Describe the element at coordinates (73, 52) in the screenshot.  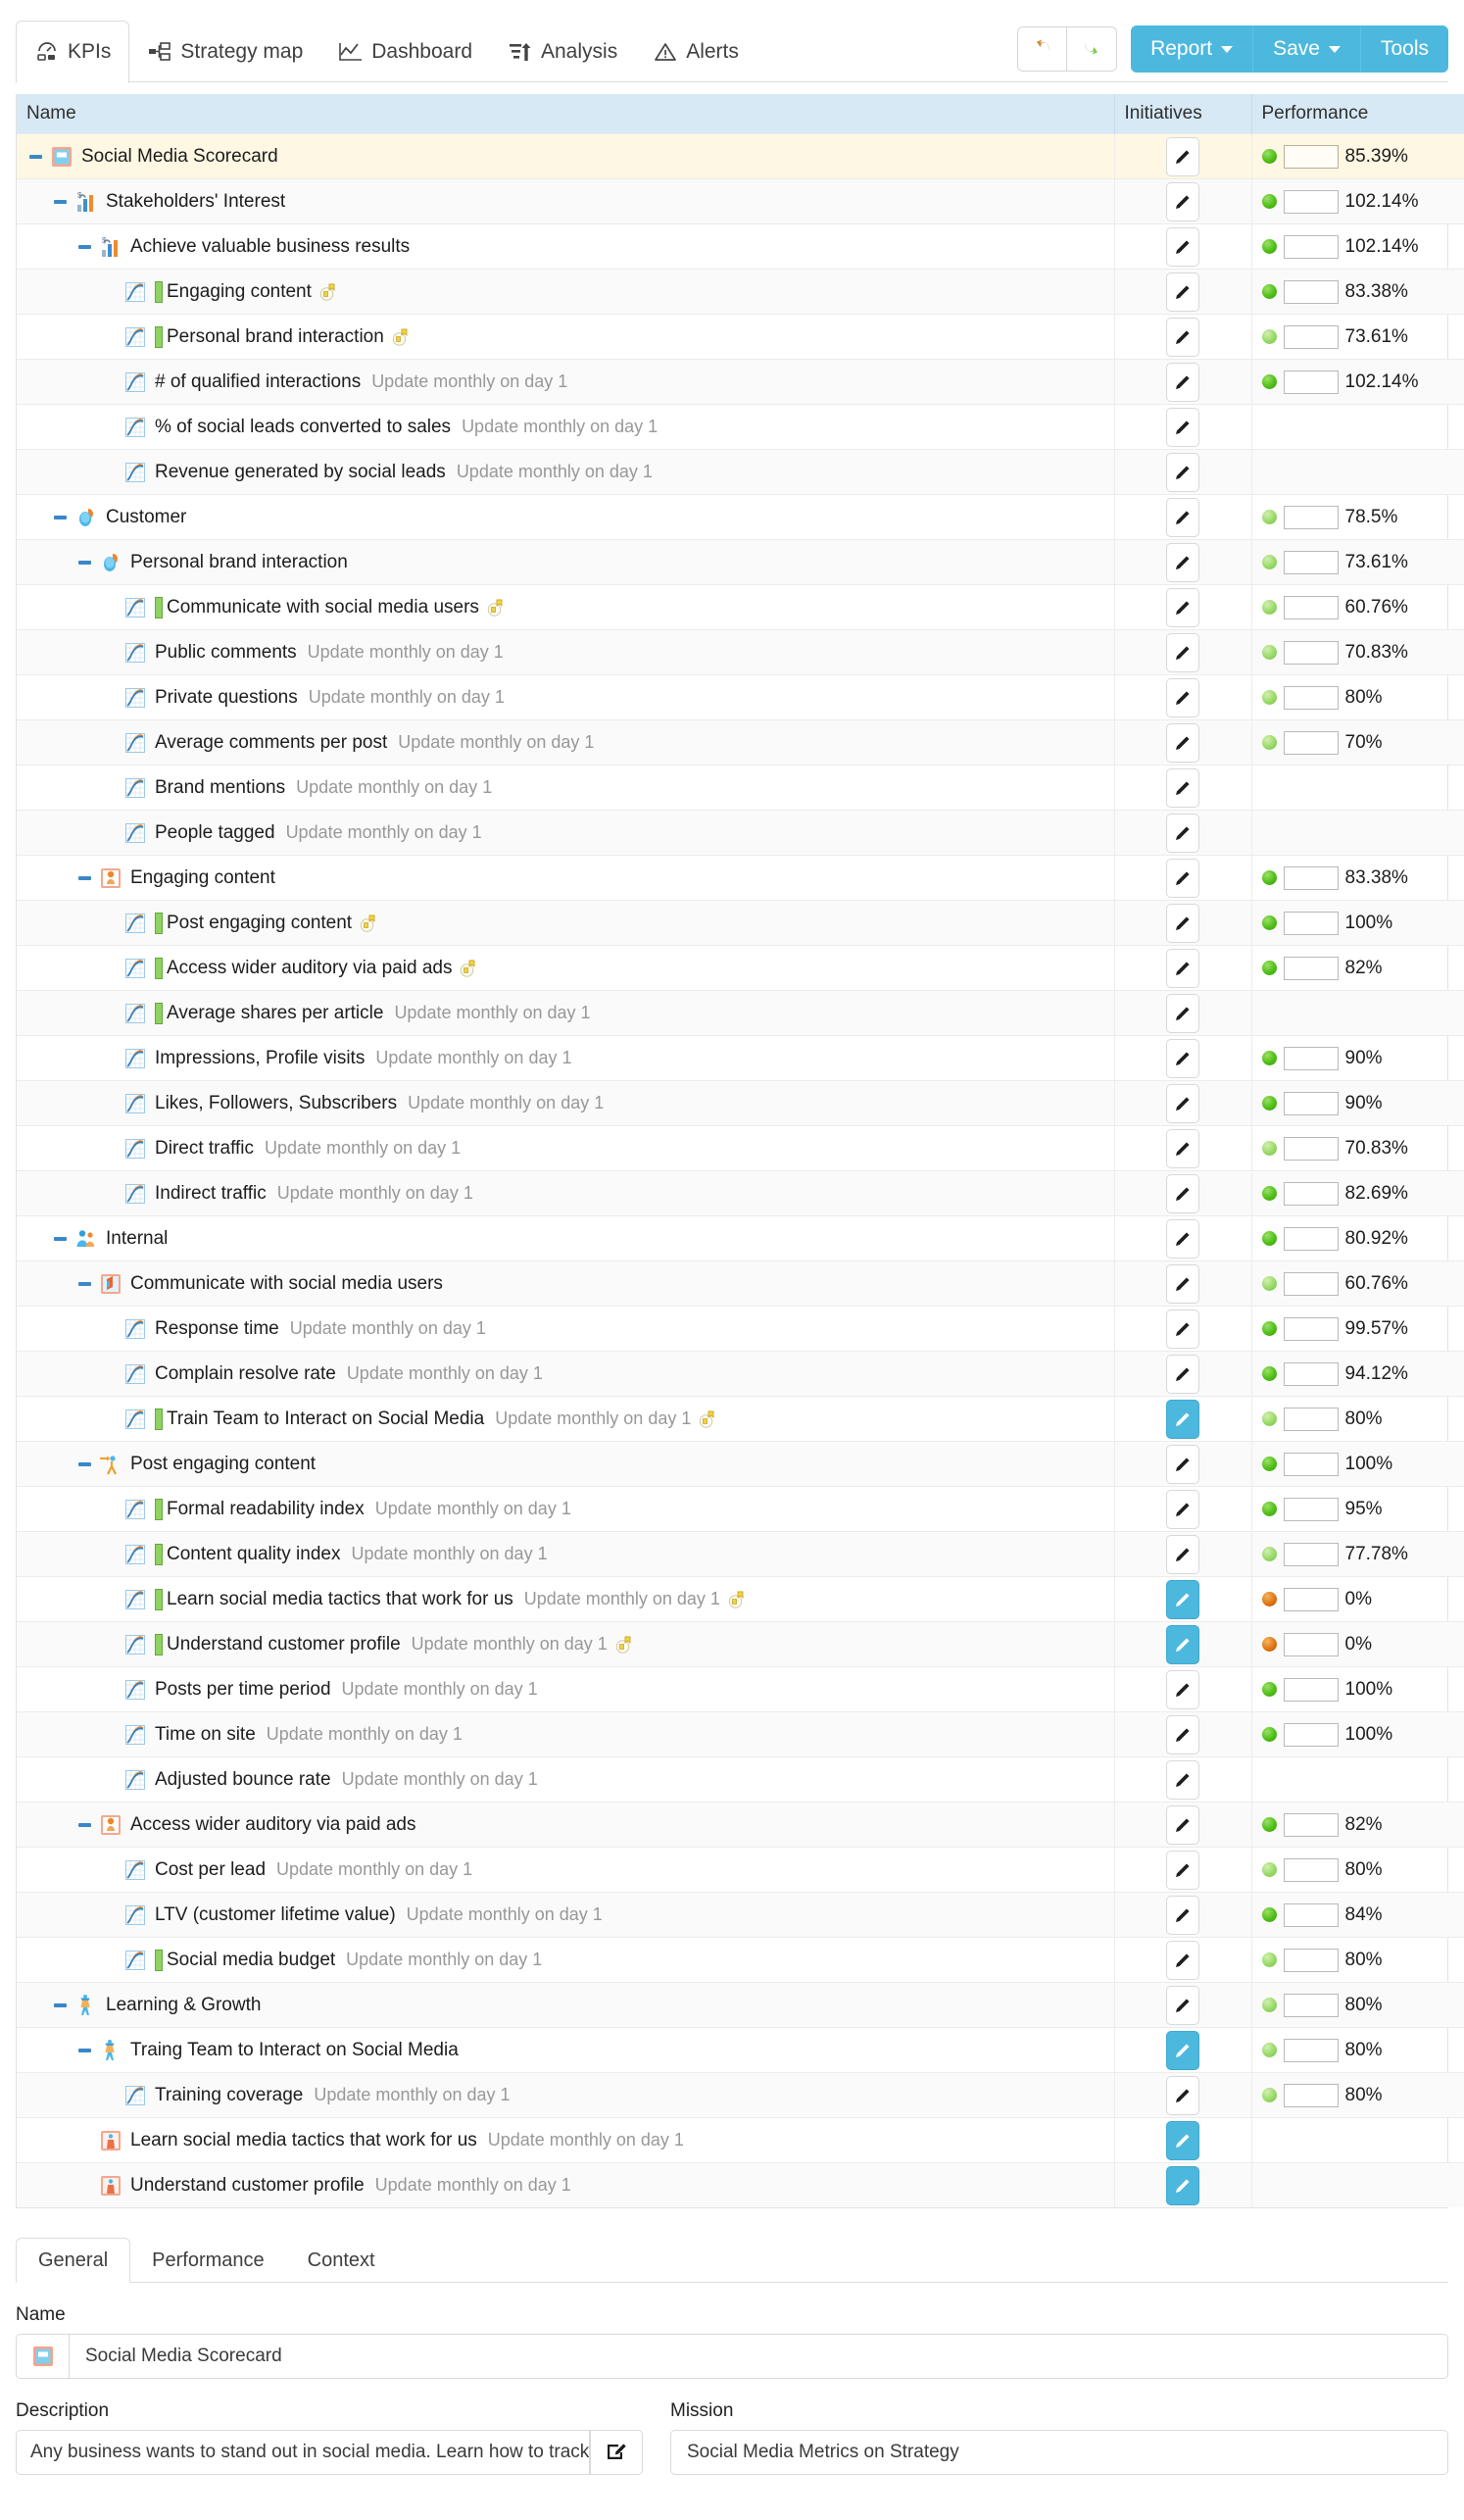
I see `tab-kpis: KPIs` at that location.